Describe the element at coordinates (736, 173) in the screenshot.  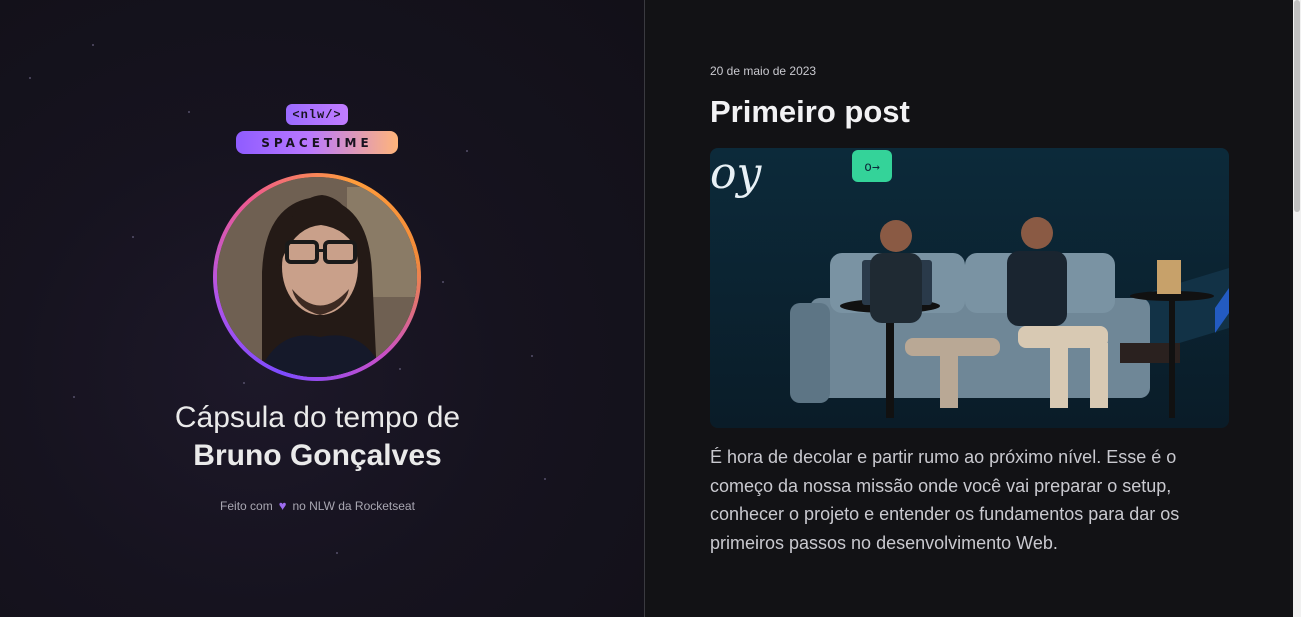
I see `svg-text: oy` at that location.